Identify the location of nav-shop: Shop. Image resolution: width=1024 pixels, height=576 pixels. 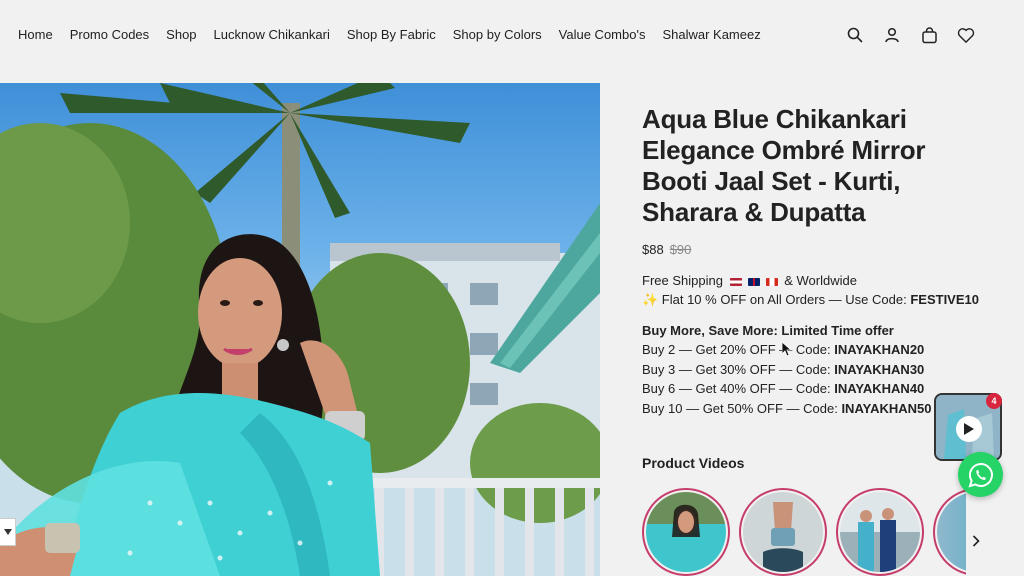
(181, 34).